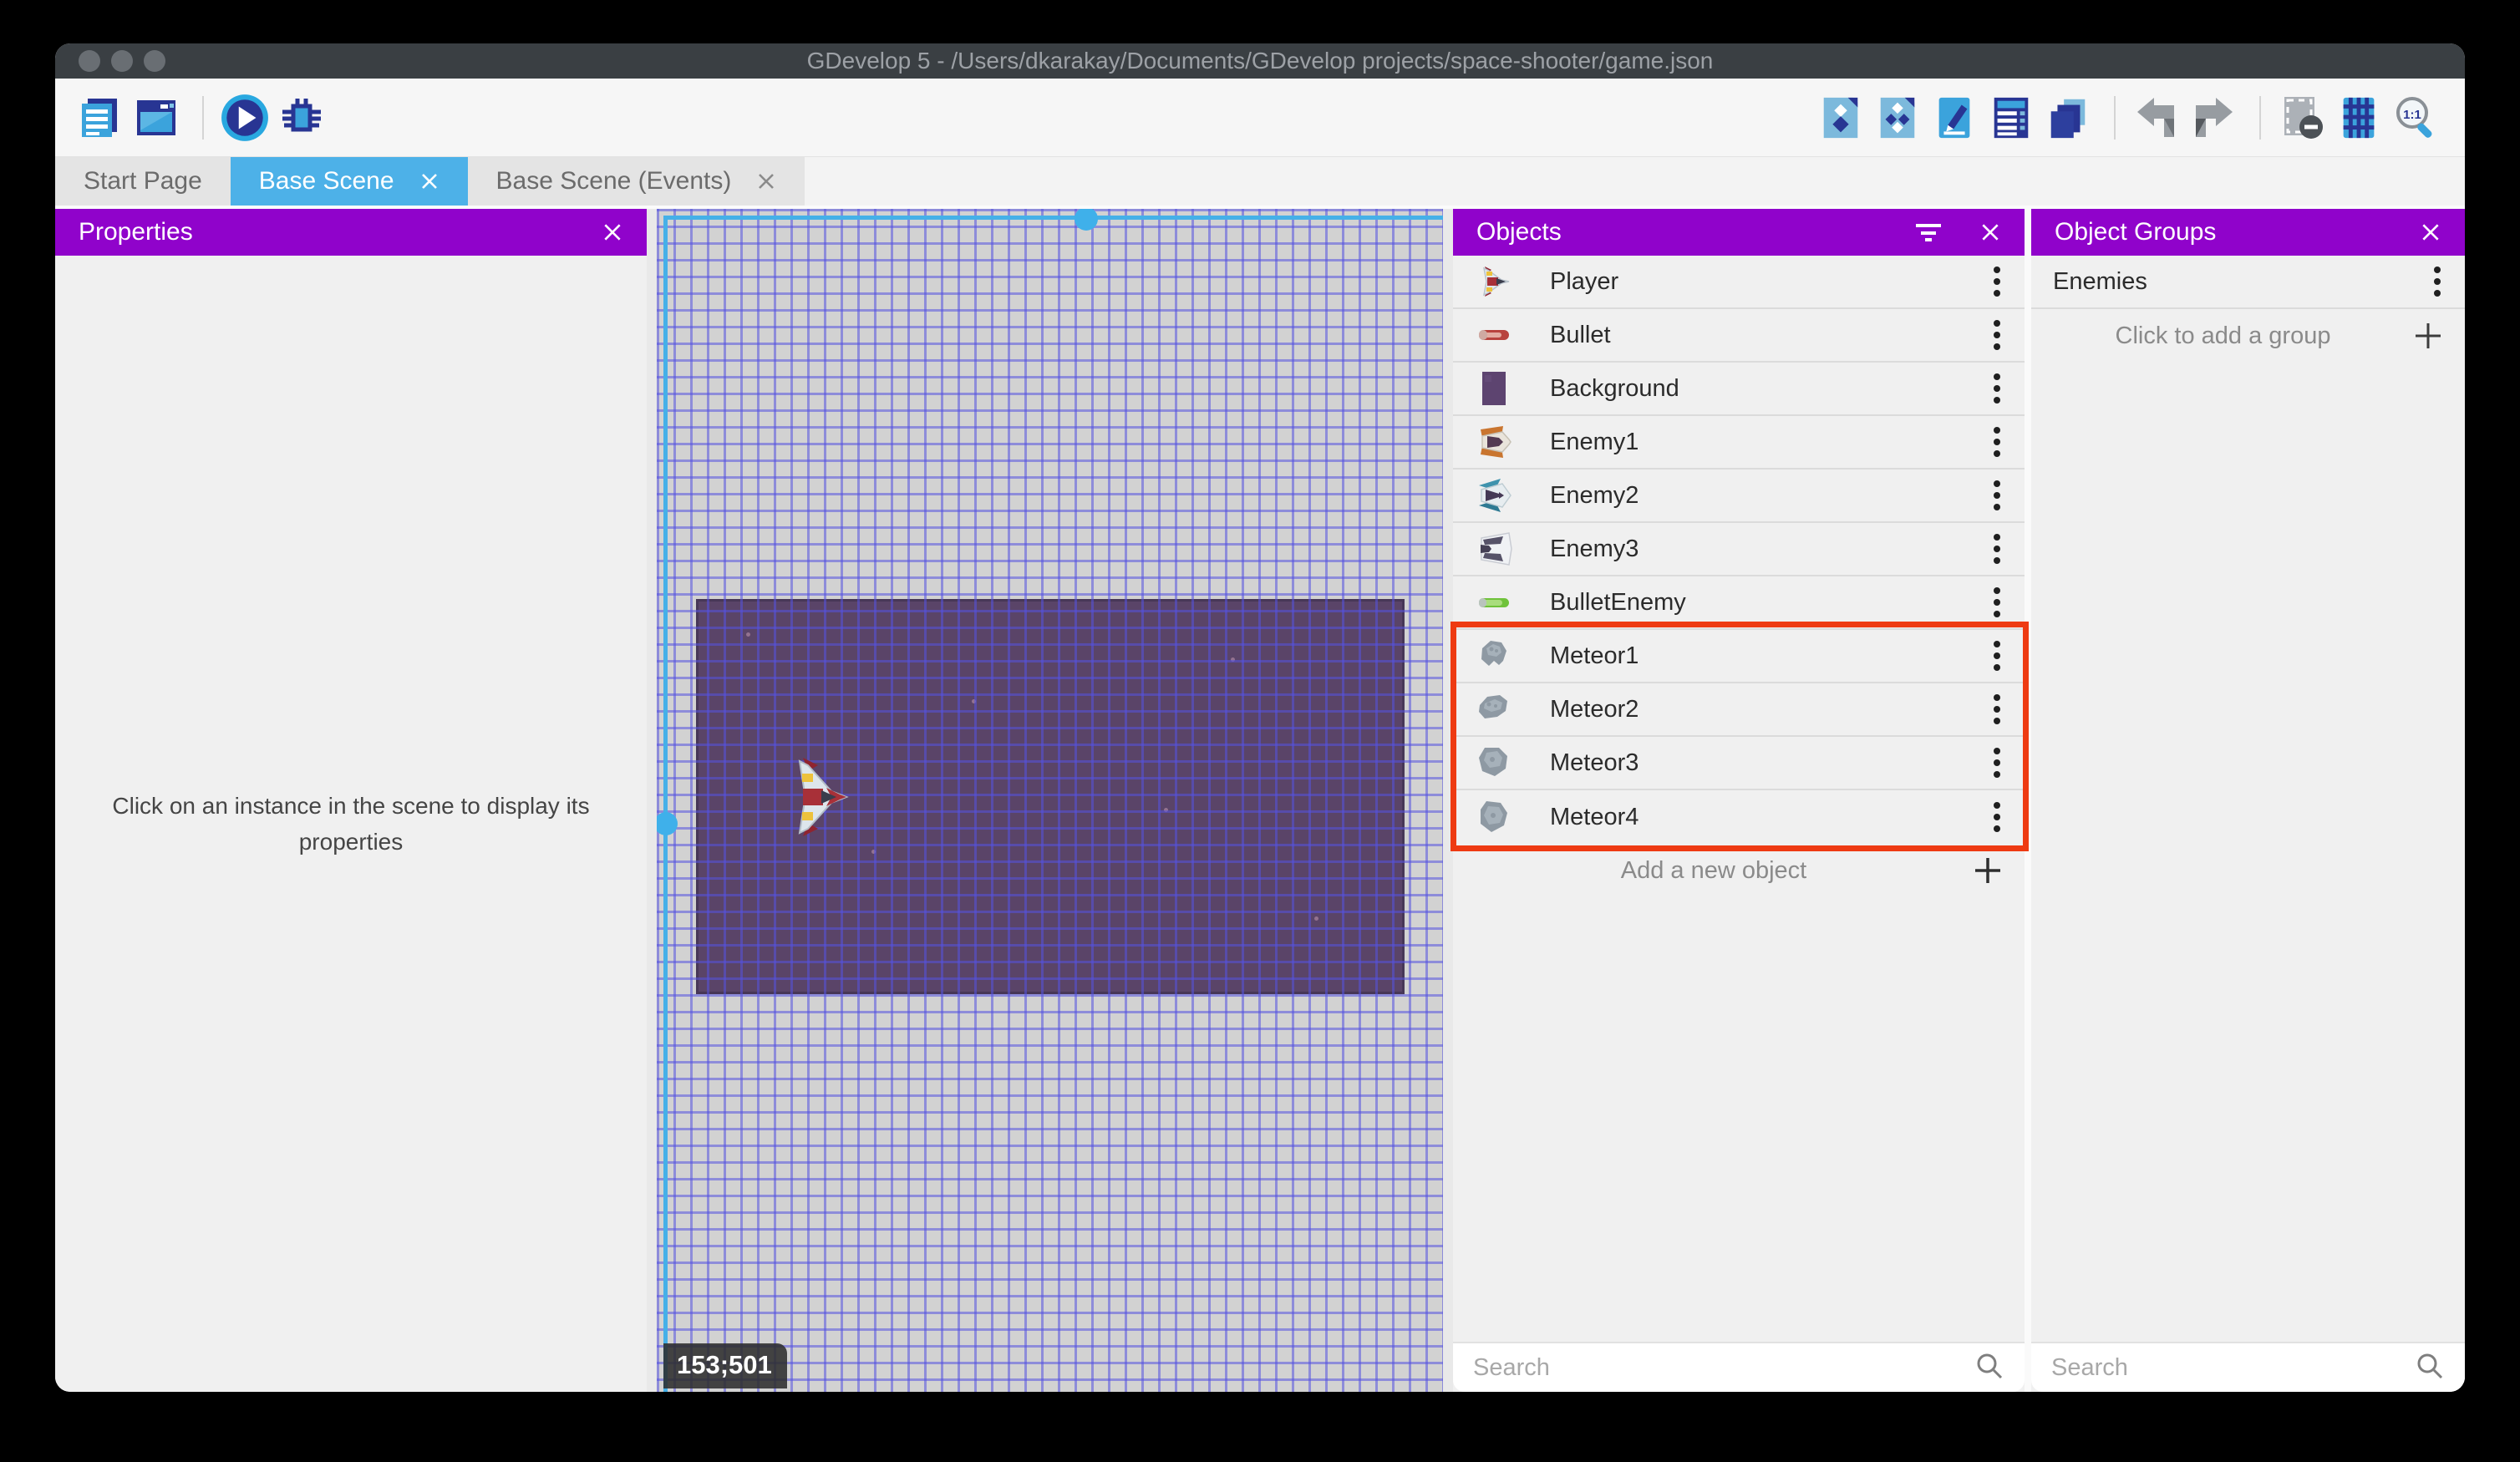 The height and width of the screenshot is (1462, 2520). What do you see at coordinates (326, 181) in the screenshot?
I see `tab-label: Base Scene` at bounding box center [326, 181].